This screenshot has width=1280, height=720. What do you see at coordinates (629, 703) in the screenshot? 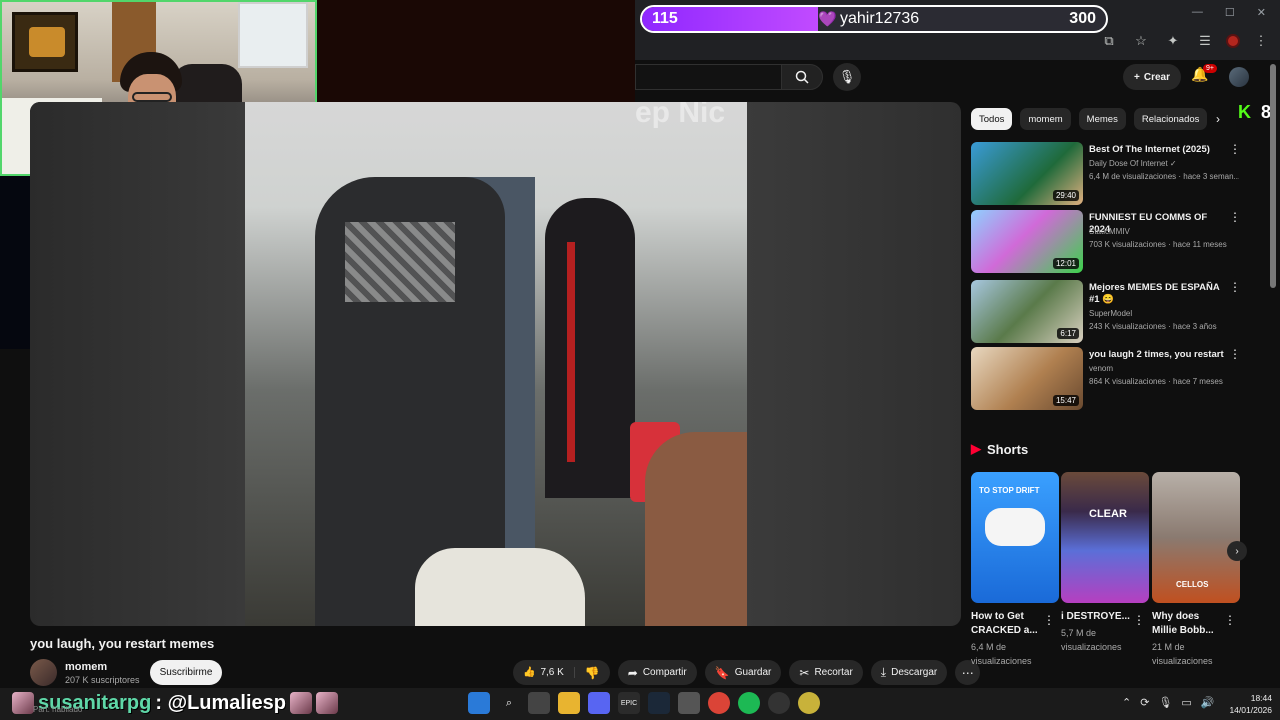
I see `epic-games-icon: EPIC` at bounding box center [629, 703].